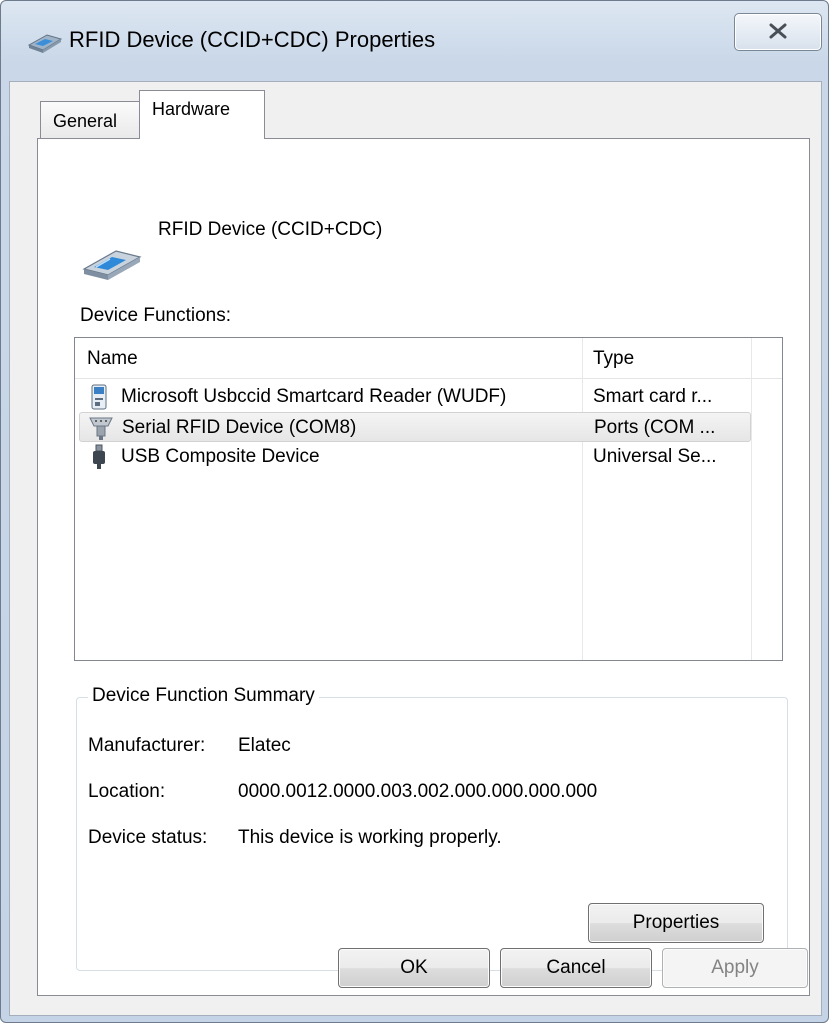  I want to click on card-reader-icon, so click(45, 42).